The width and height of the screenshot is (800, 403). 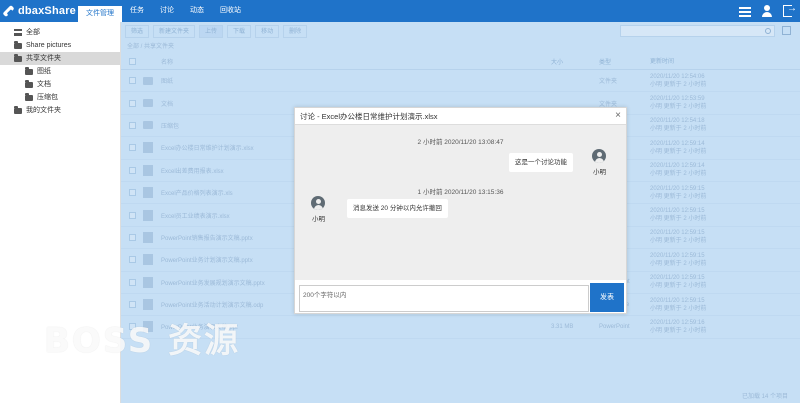 What do you see at coordinates (100, 14) in the screenshot?
I see `tab-file-management: 文件管理` at bounding box center [100, 14].